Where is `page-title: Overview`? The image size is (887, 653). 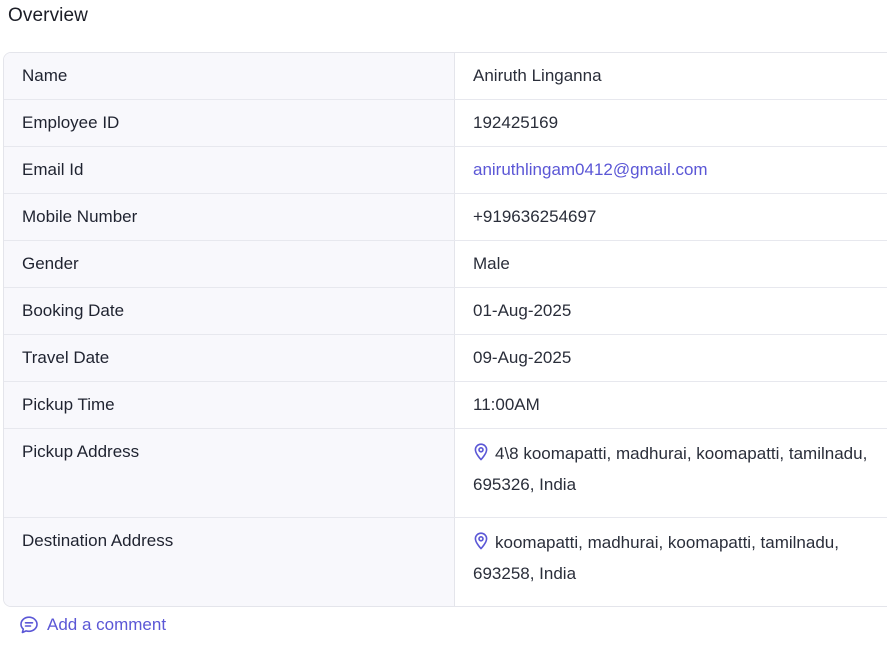
page-title: Overview is located at coordinates (48, 15).